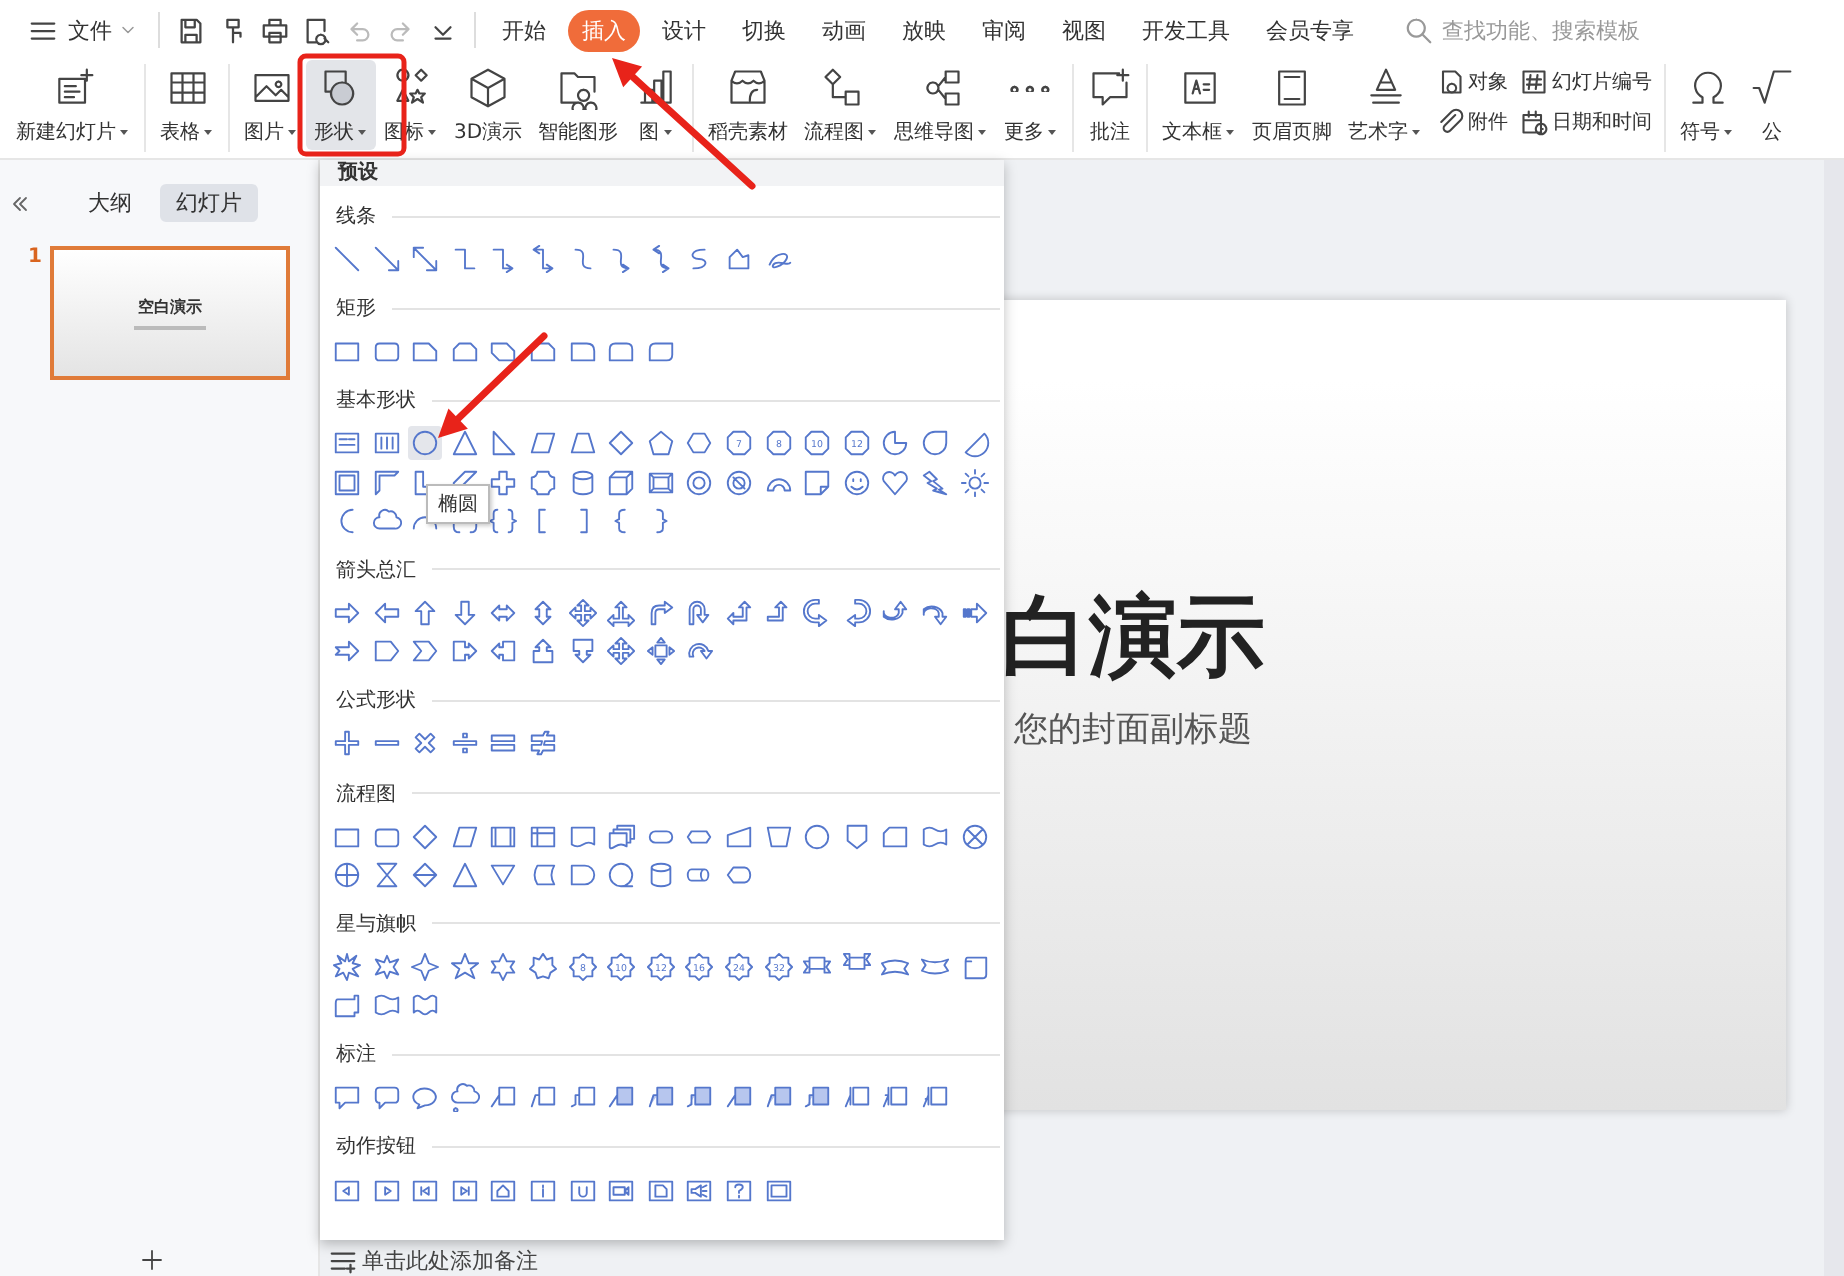  I want to click on ribbon-button: 幻灯片编号, so click(1586, 82).